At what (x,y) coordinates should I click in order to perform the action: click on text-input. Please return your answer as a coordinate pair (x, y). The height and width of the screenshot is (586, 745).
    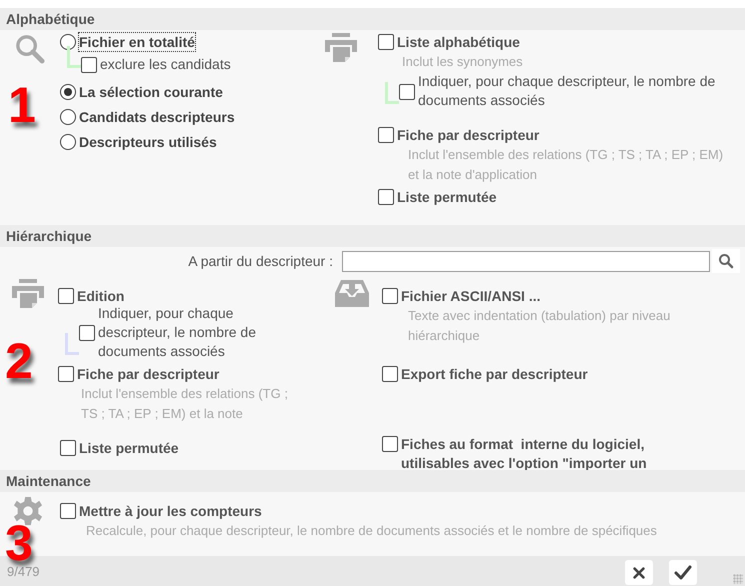
    Looking at the image, I should click on (526, 261).